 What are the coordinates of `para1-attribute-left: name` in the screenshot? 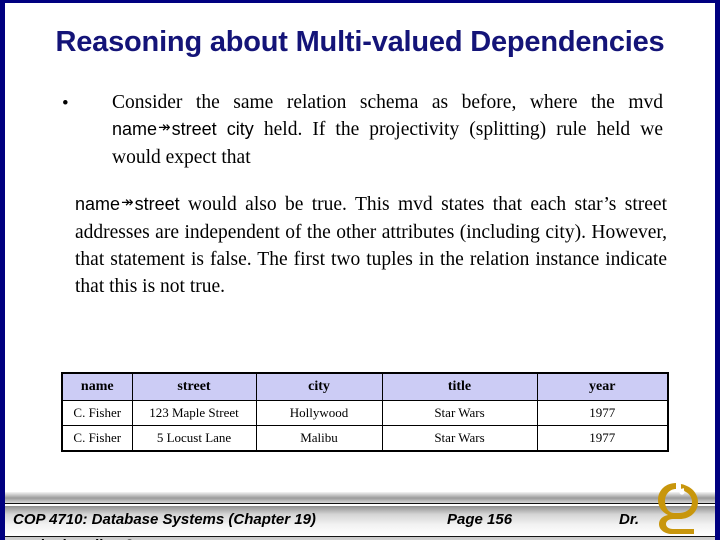 It's located at (135, 129).